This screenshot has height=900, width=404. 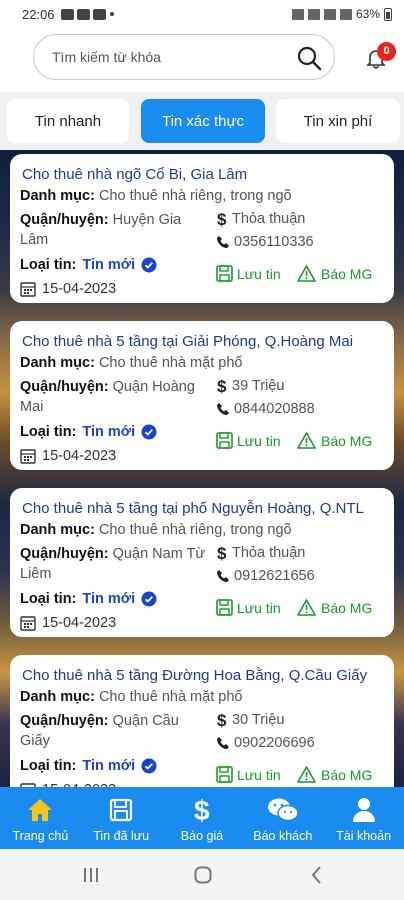 What do you see at coordinates (40, 836) in the screenshot?
I see `nav-home-label: Trang chủ` at bounding box center [40, 836].